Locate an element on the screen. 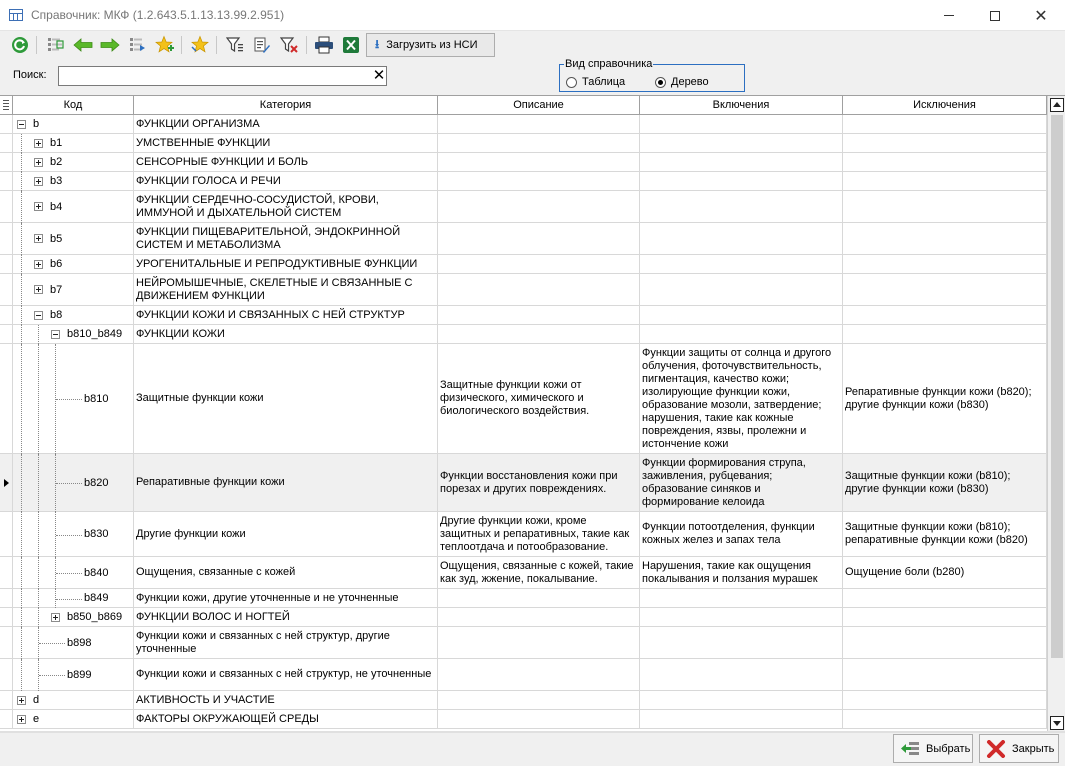  table-row: b3 ФУНКЦИИ ГОЛОСА И РЕЧИ is located at coordinates (523, 181).